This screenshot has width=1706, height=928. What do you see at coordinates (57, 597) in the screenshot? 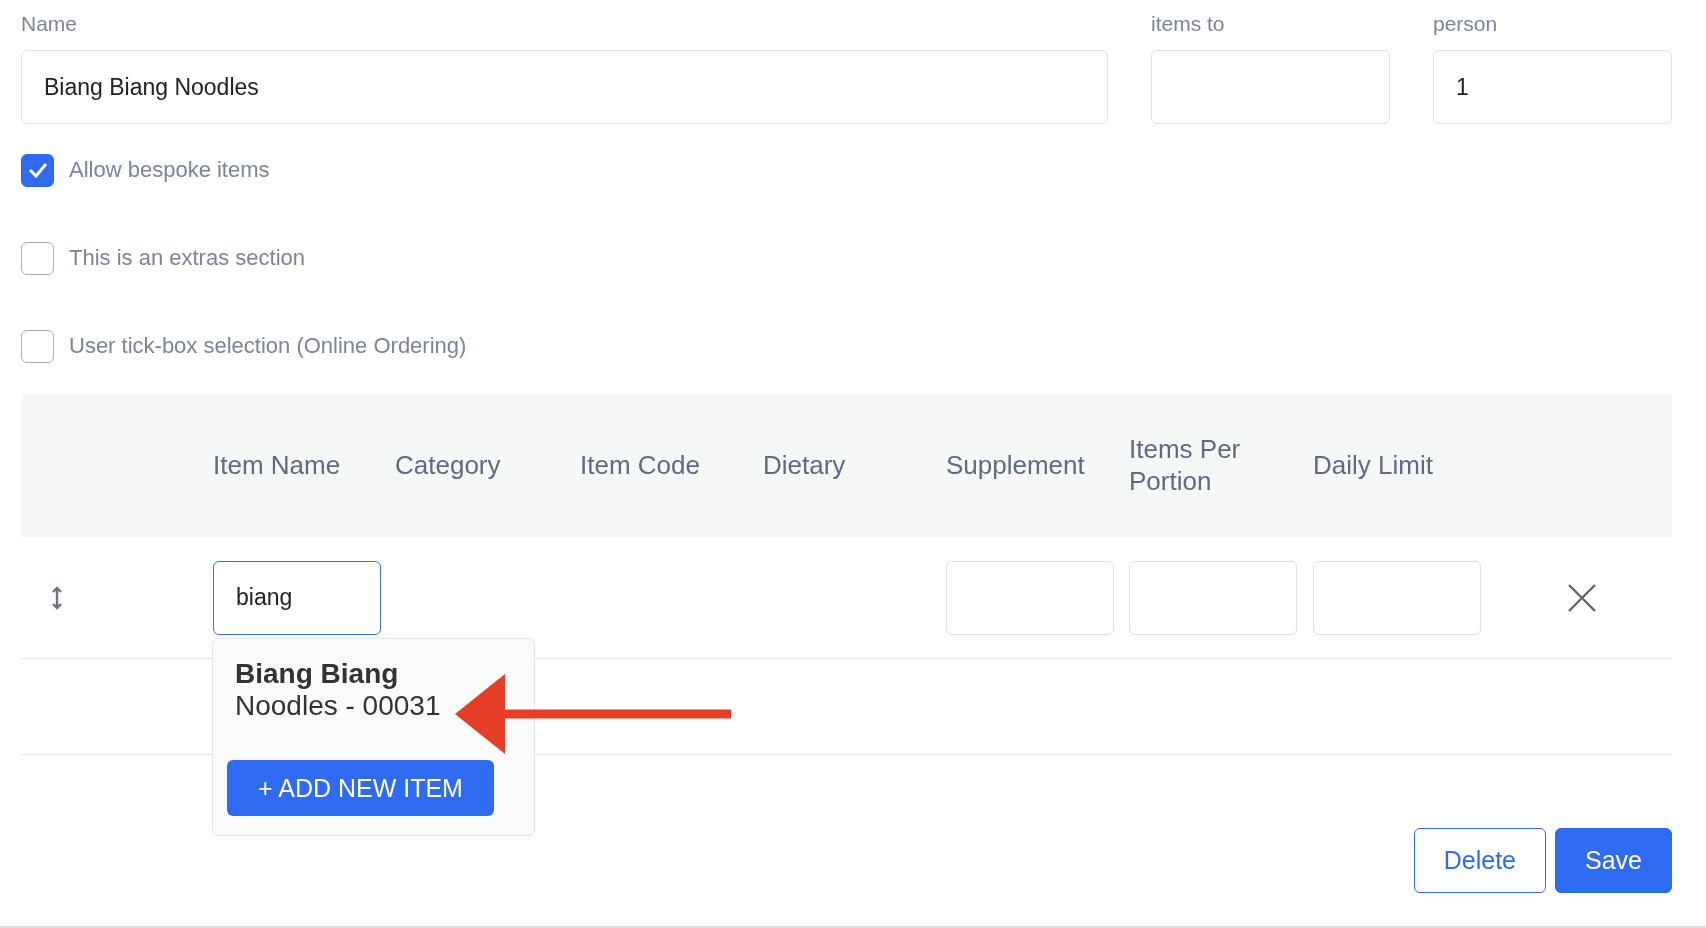
I see `drag-handle-icon` at bounding box center [57, 597].